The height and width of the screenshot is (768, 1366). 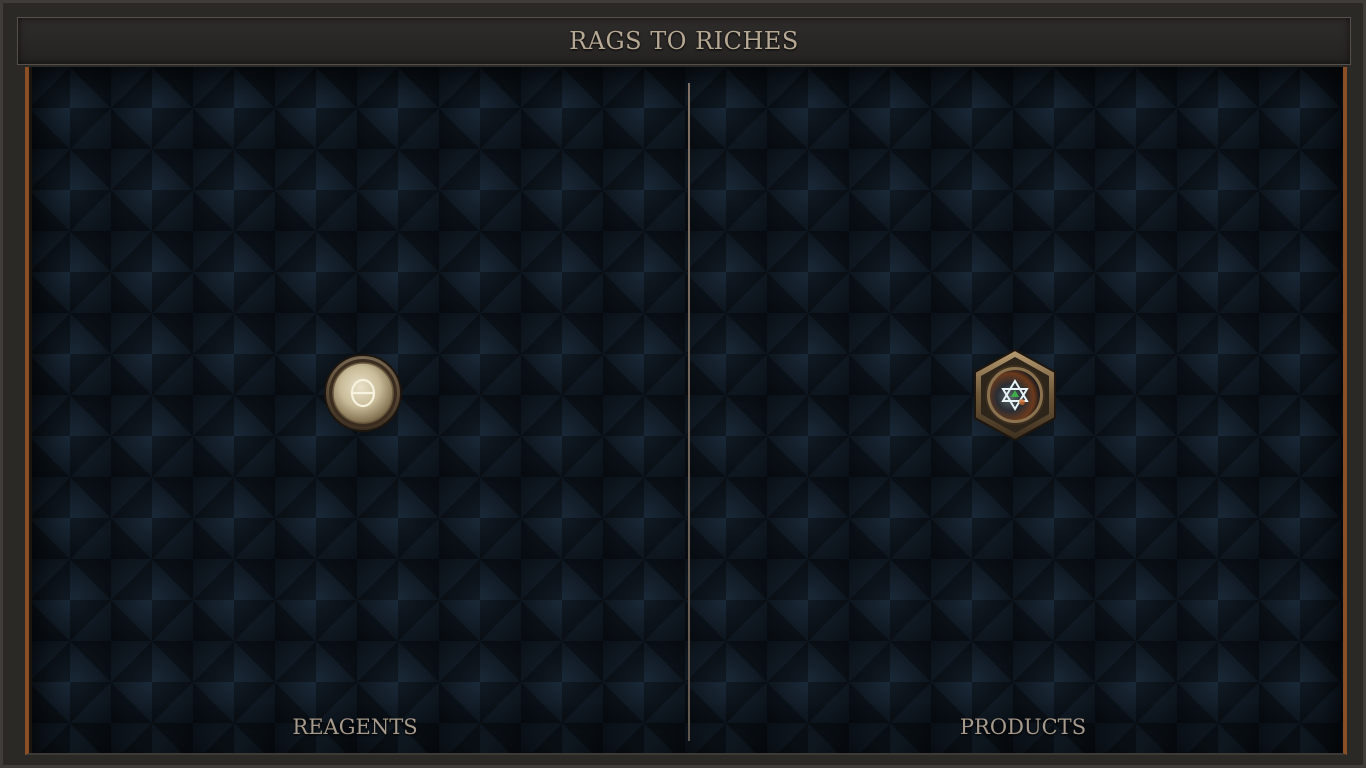 I want to click on products-label: PRODUCTS, so click(x=1023, y=727).